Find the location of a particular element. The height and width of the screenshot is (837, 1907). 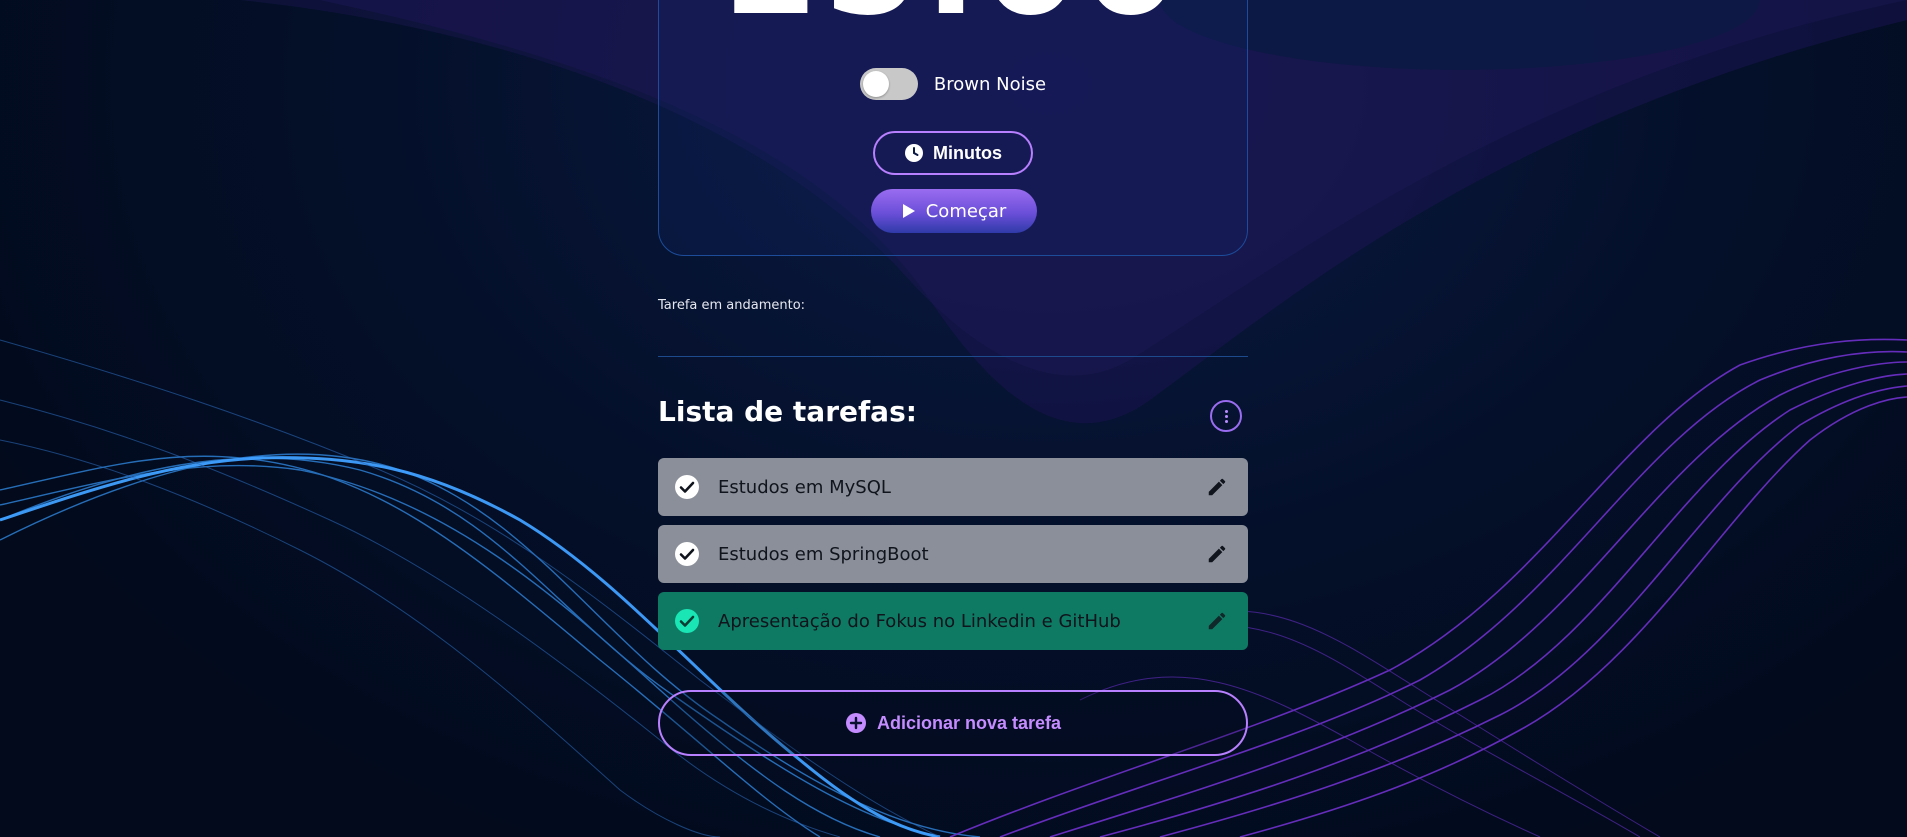

current-task-label: Tarefa em andamento: is located at coordinates (732, 305).